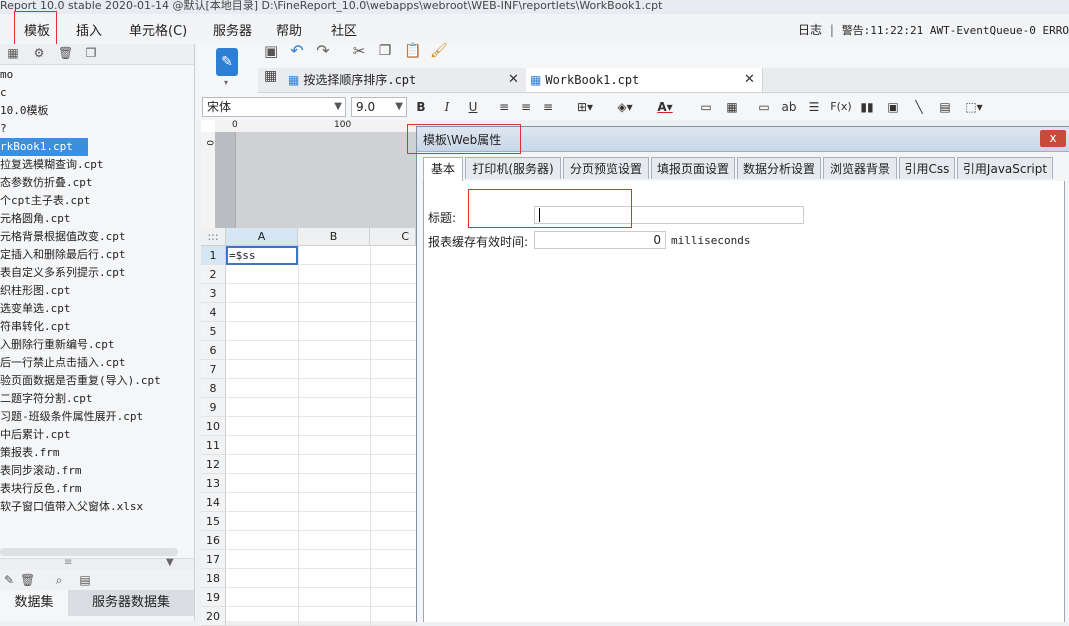 The height and width of the screenshot is (626, 1069). What do you see at coordinates (213, 369) in the screenshot?
I see `row-header: 7` at bounding box center [213, 369].